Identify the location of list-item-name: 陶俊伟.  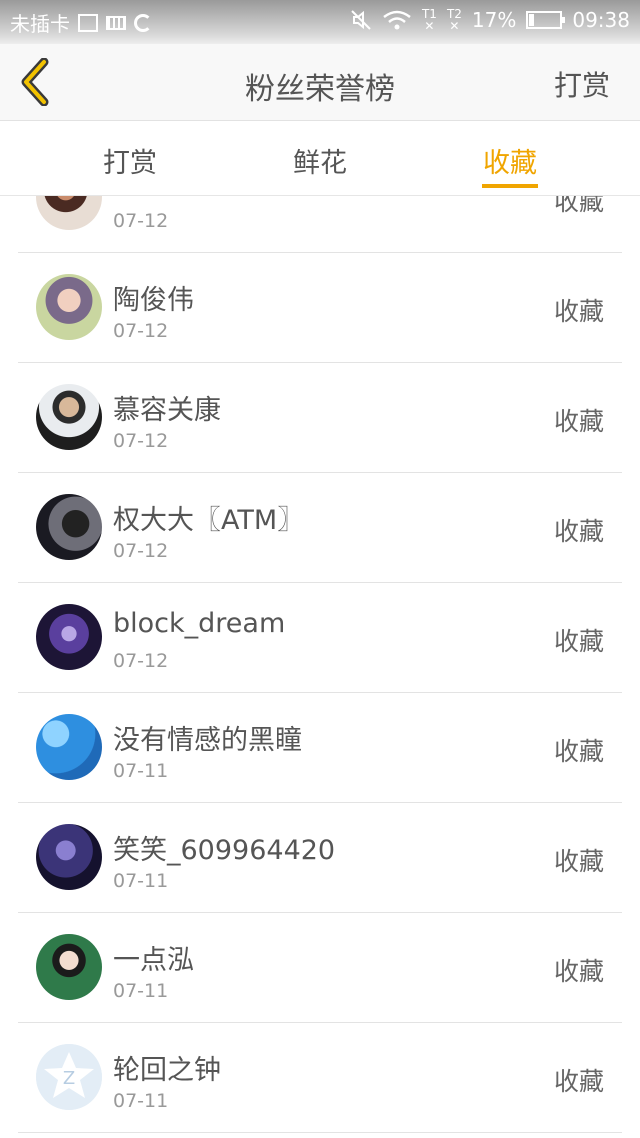
(153, 300).